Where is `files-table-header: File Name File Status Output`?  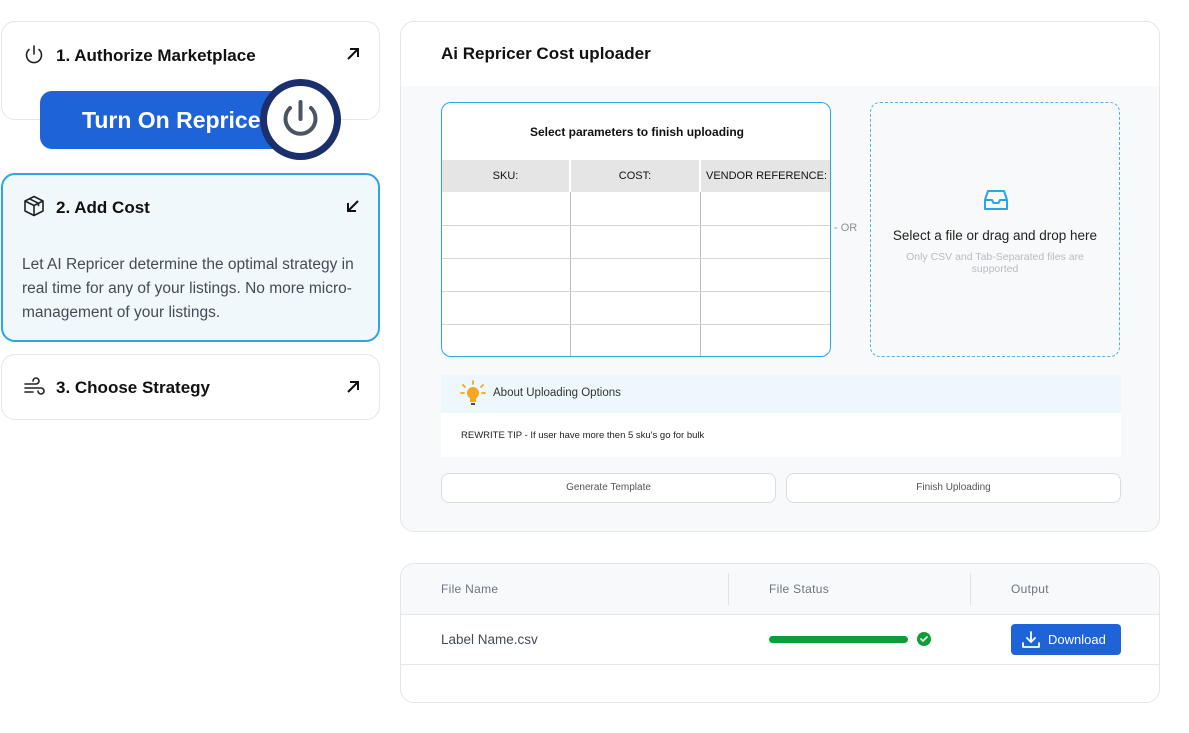
files-table-header: File Name File Status Output is located at coordinates (780, 589).